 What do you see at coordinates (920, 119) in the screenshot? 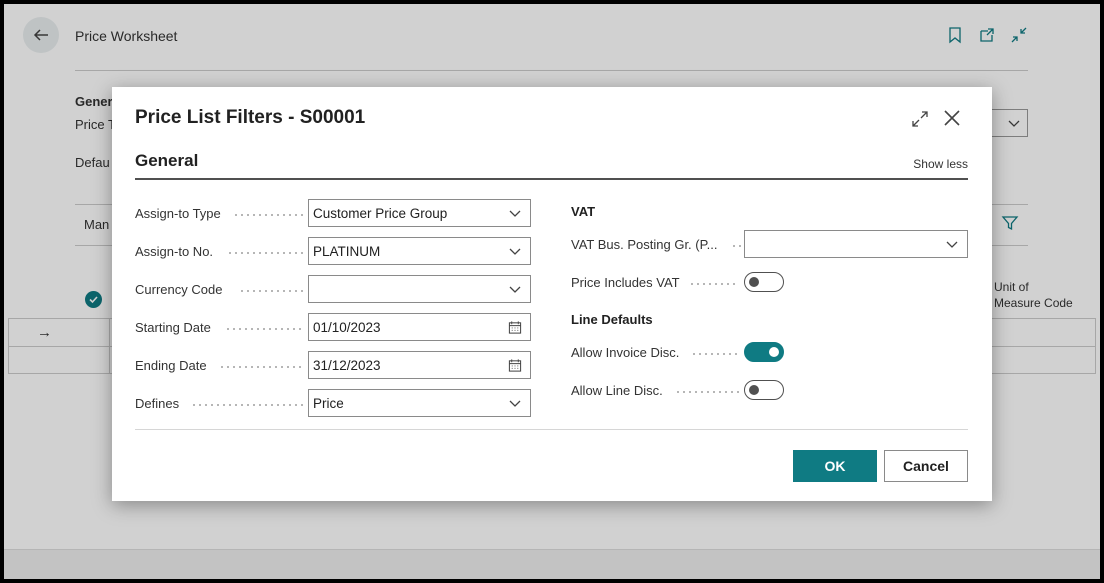
I see `expand-icon` at bounding box center [920, 119].